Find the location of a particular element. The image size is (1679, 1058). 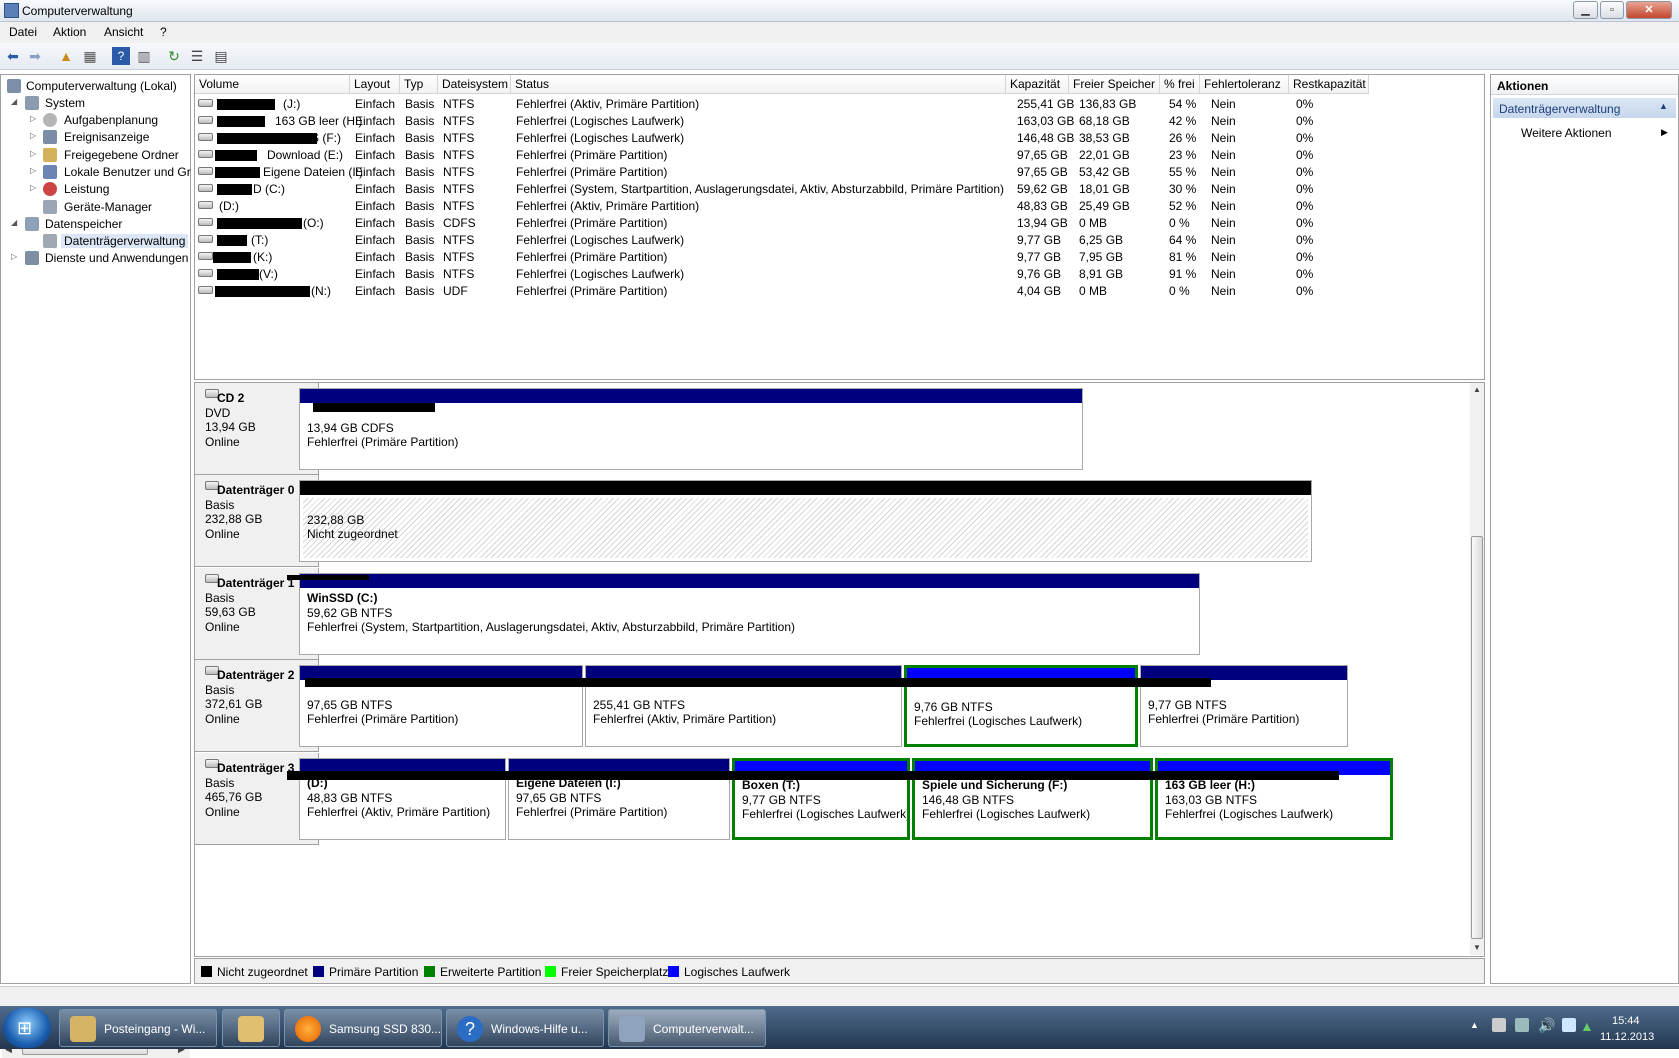

cell-layout: Einfach is located at coordinates (375, 172).